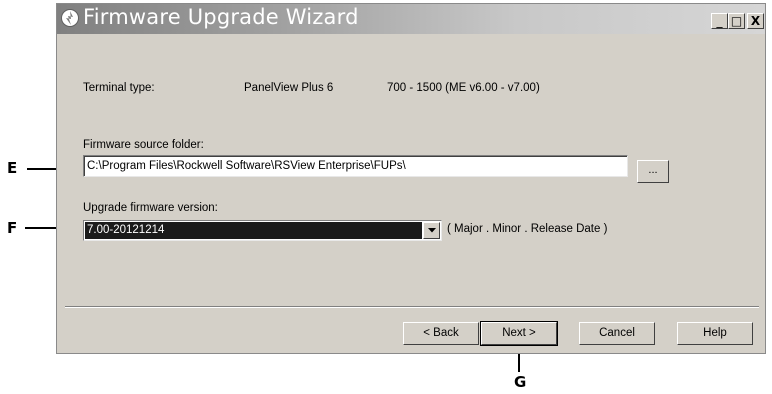  Describe the element at coordinates (12, 168) in the screenshot. I see `callout-e: E` at that location.